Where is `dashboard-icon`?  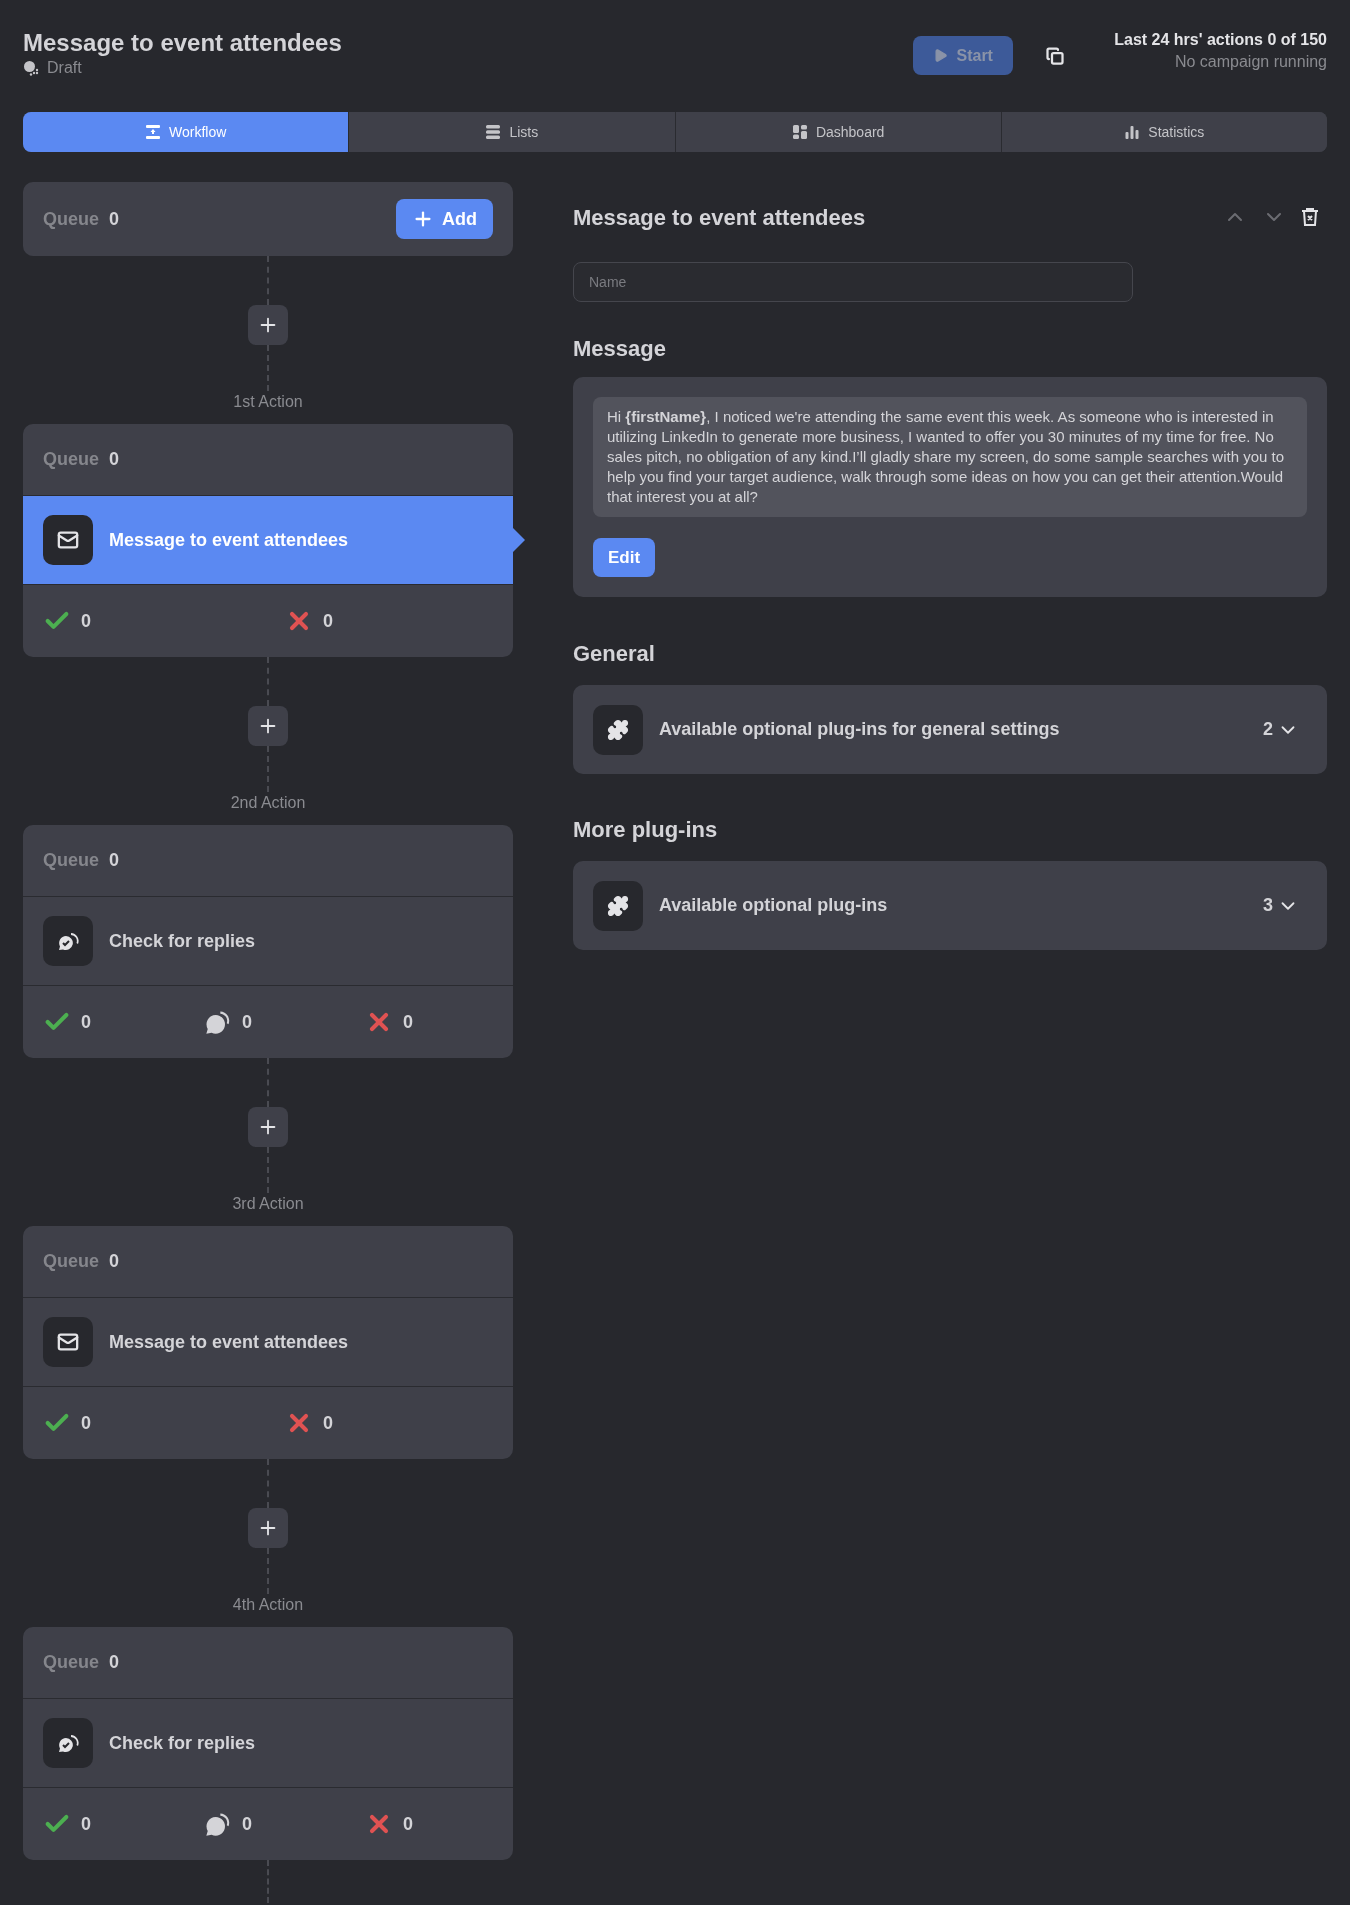
dashboard-icon is located at coordinates (799, 132).